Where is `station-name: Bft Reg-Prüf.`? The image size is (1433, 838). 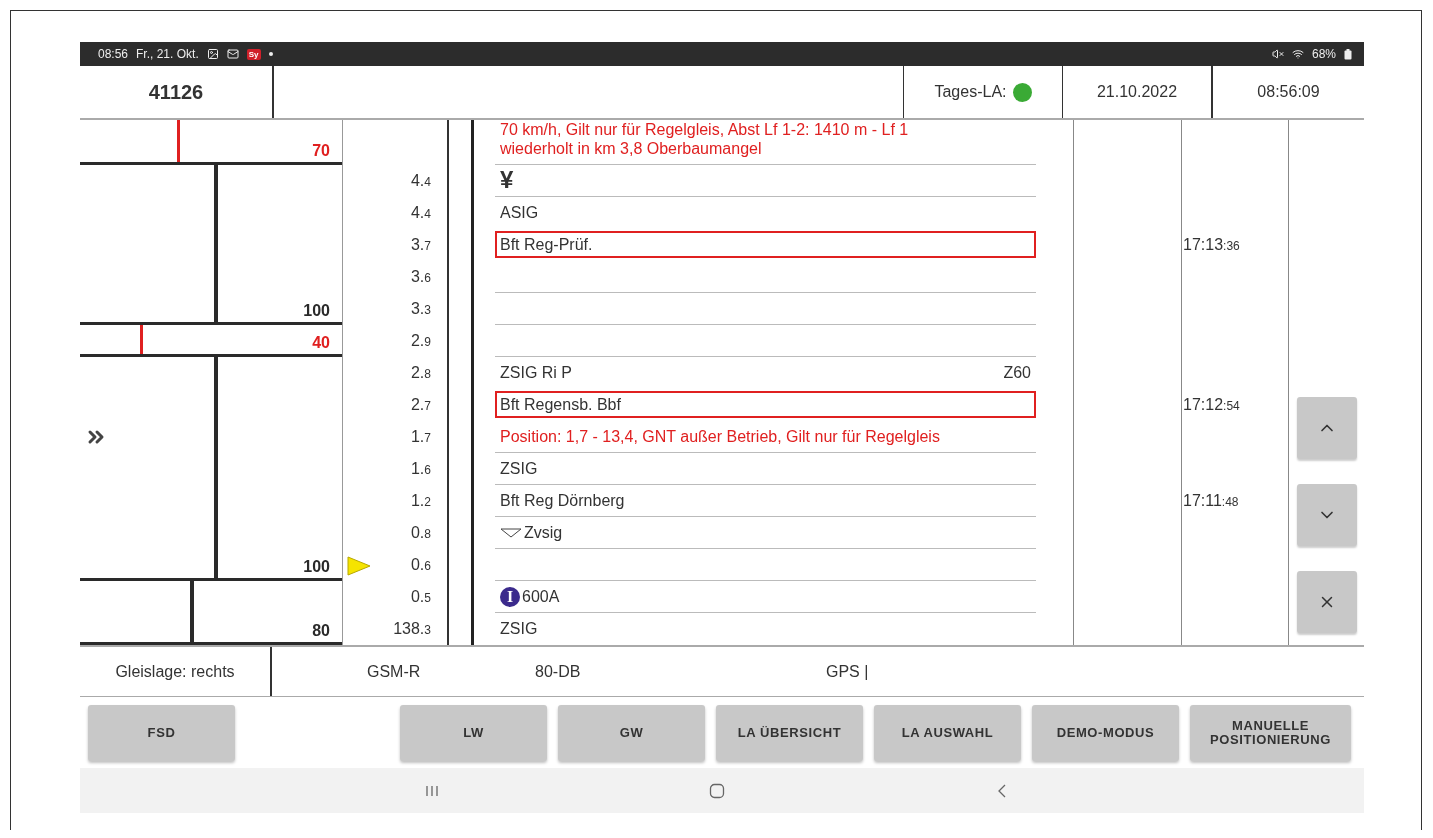
station-name: Bft Reg-Prüf. is located at coordinates (765, 244).